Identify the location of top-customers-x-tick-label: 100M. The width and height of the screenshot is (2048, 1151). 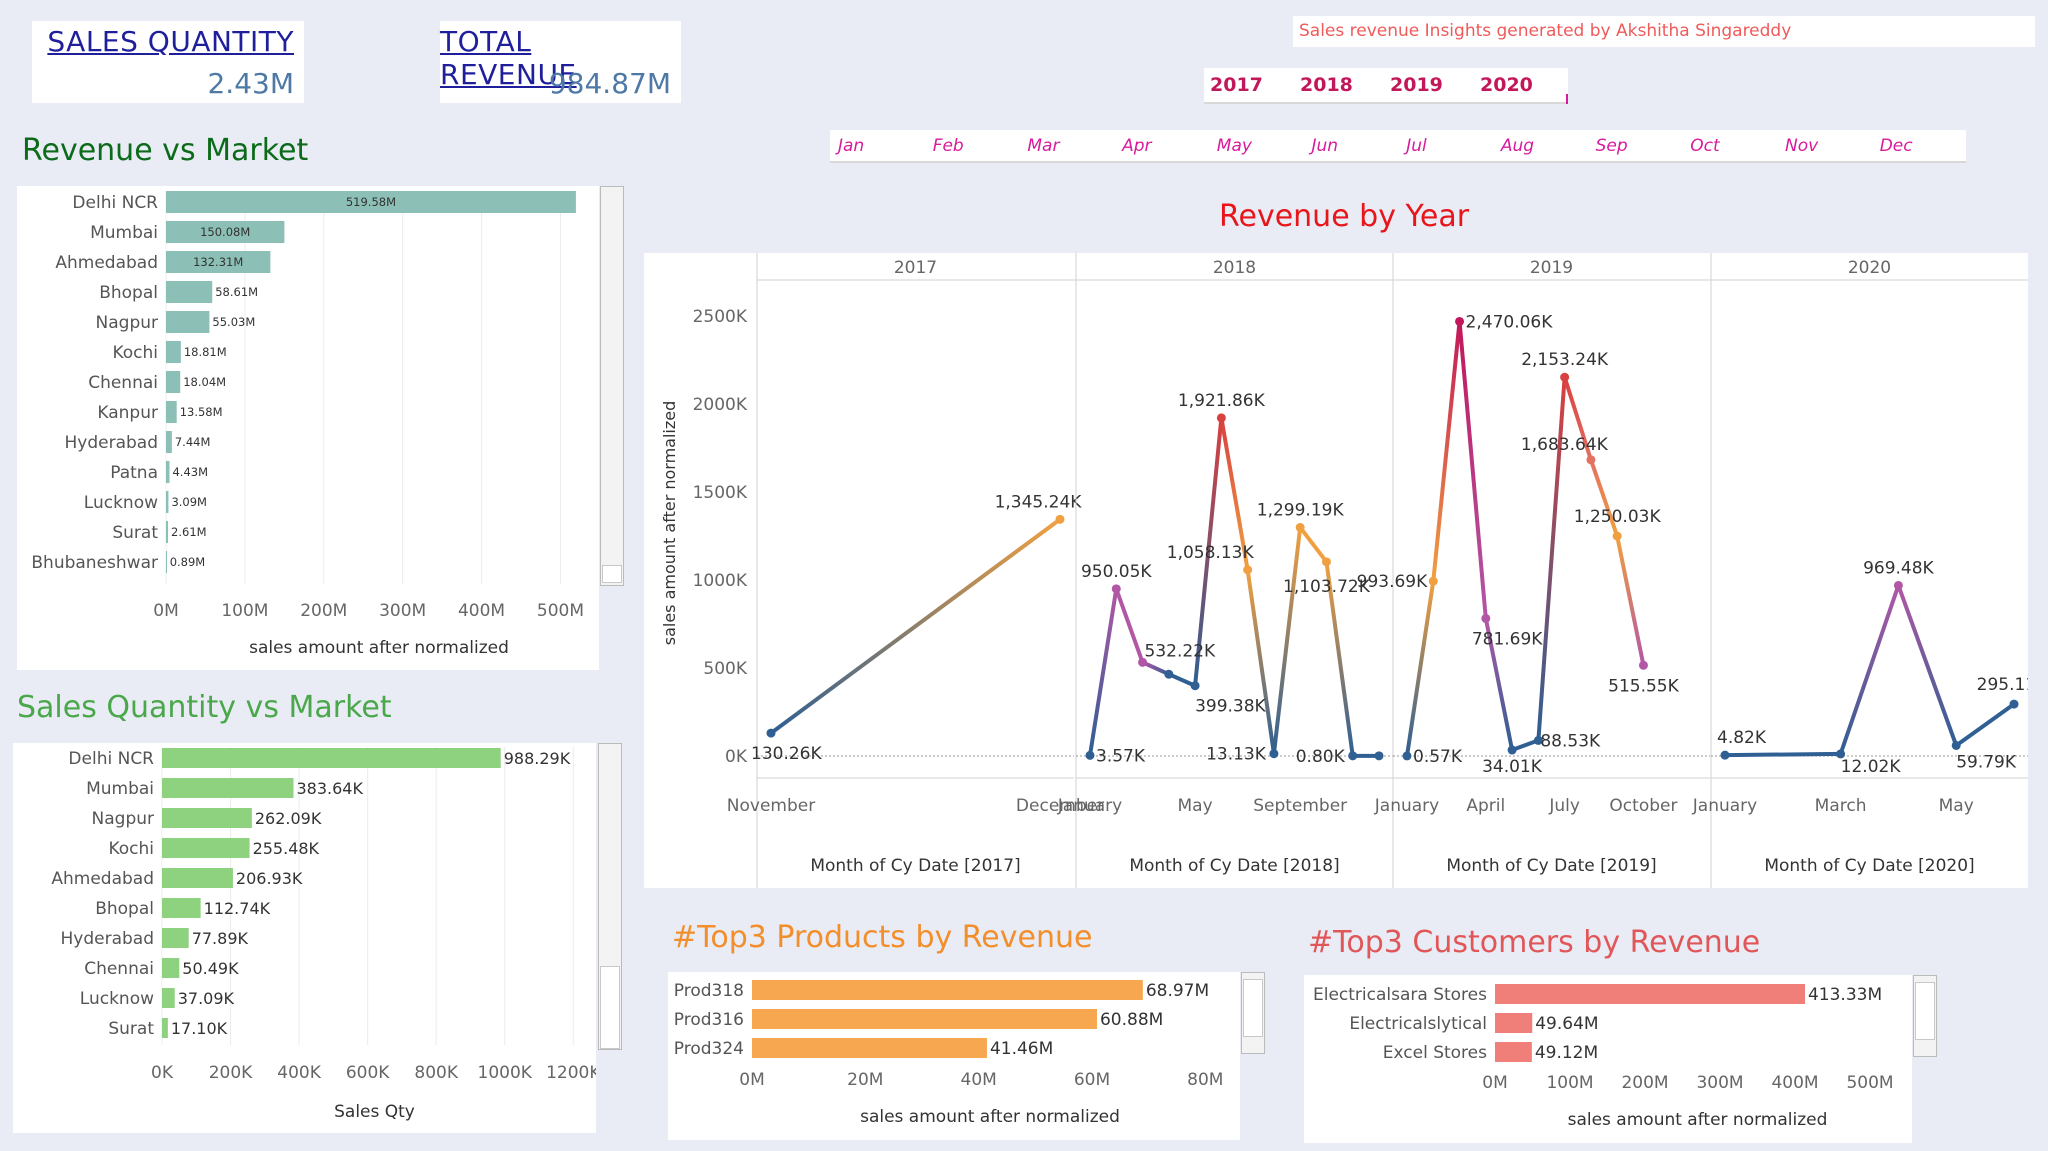
(1569, 1083).